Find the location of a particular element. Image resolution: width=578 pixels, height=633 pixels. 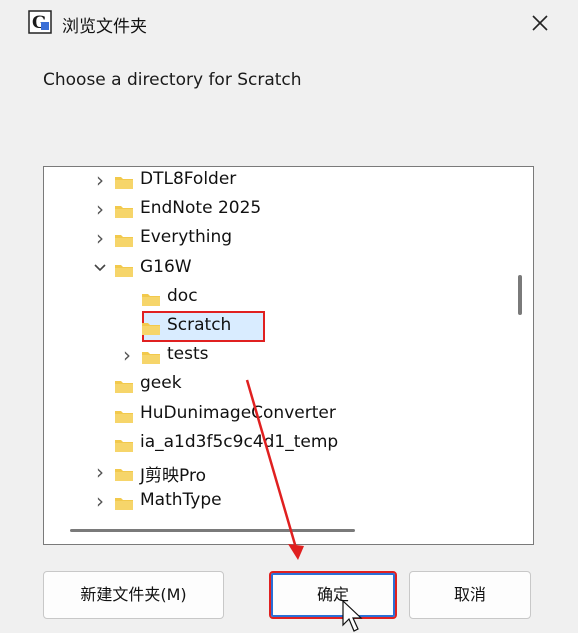

close-button is located at coordinates (540, 23).